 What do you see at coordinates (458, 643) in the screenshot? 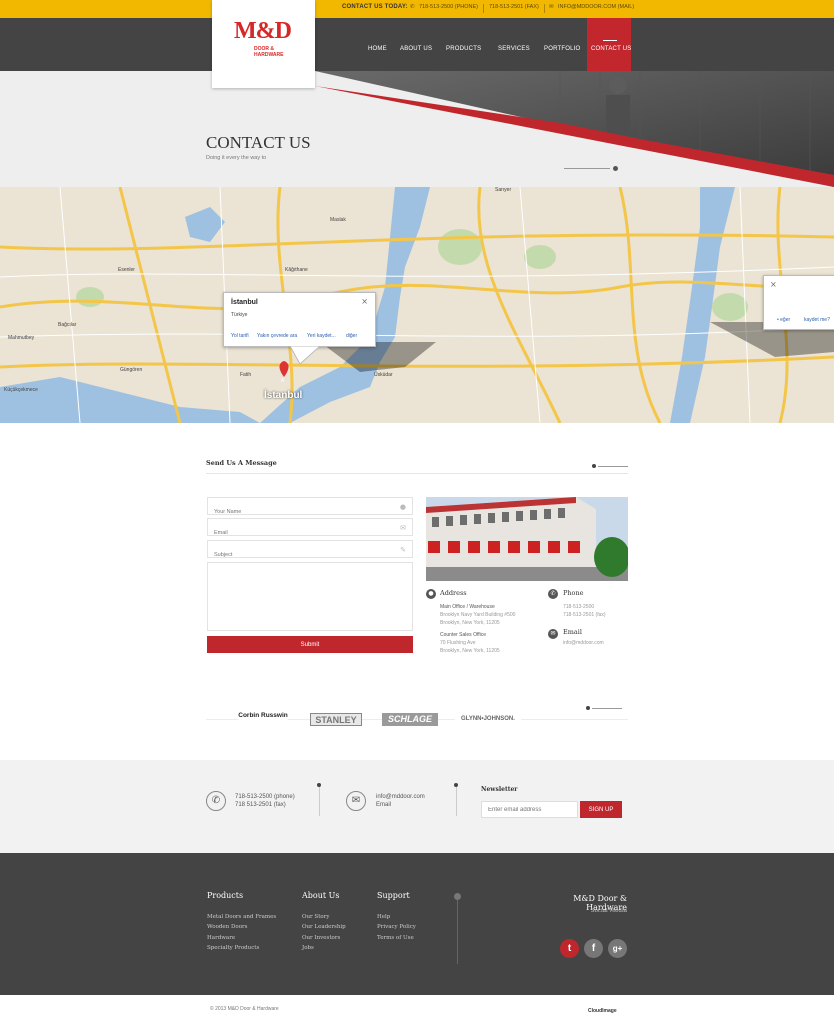
I see `address-line: 70 Flushing Ave` at bounding box center [458, 643].